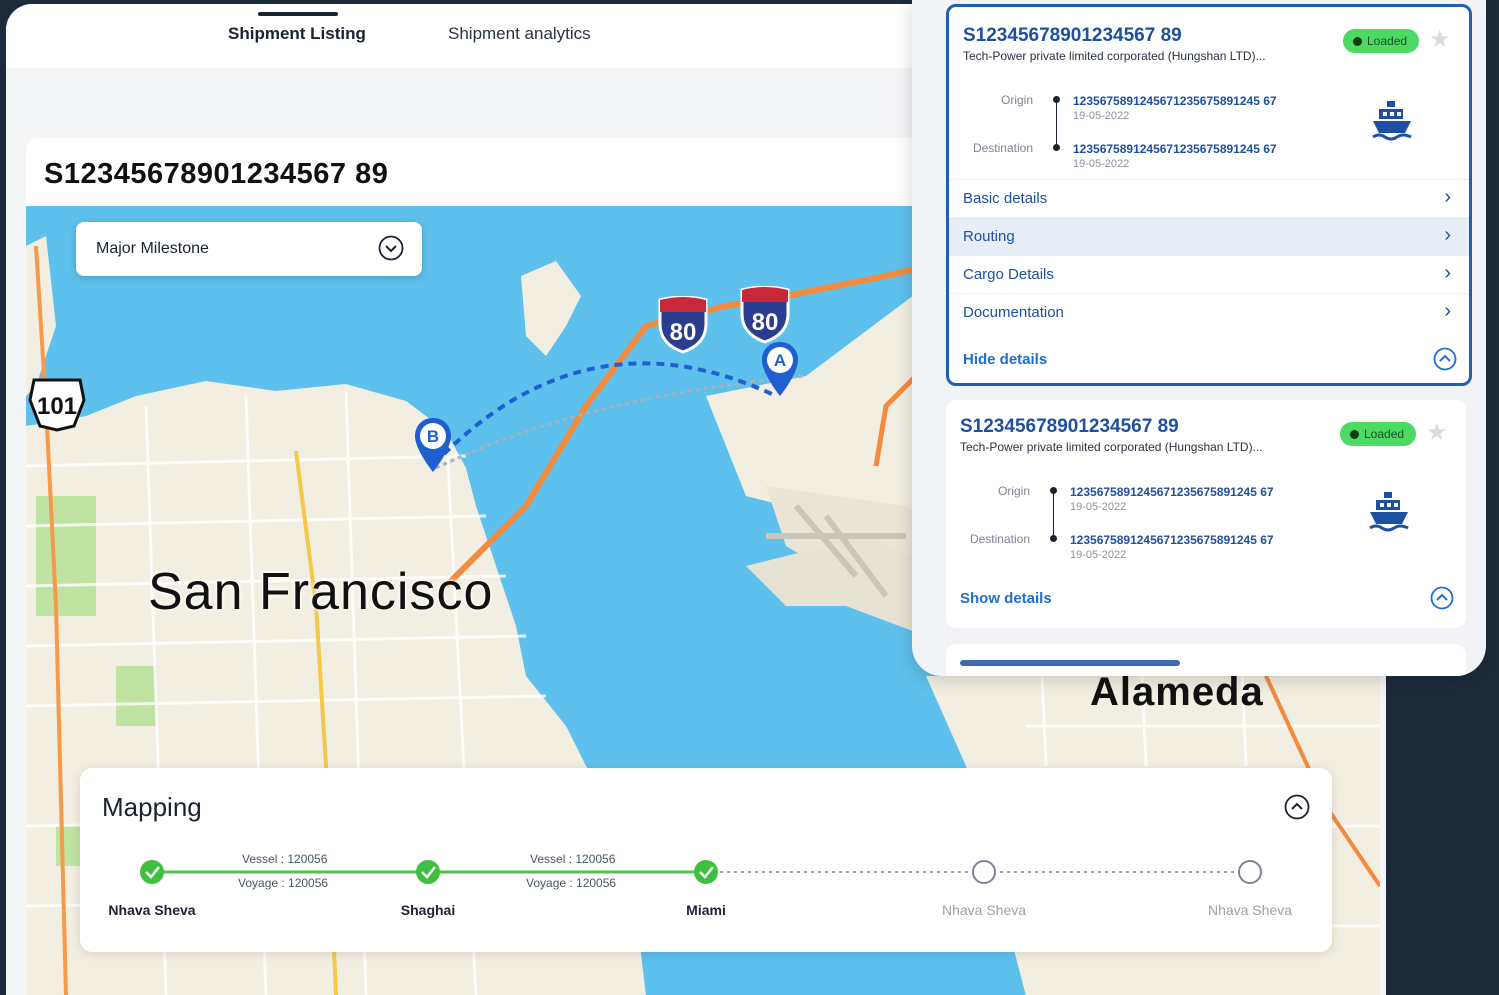  Describe the element at coordinates (573, 859) in the screenshot. I see `leg-2-vessel: Vessel : 120056` at that location.